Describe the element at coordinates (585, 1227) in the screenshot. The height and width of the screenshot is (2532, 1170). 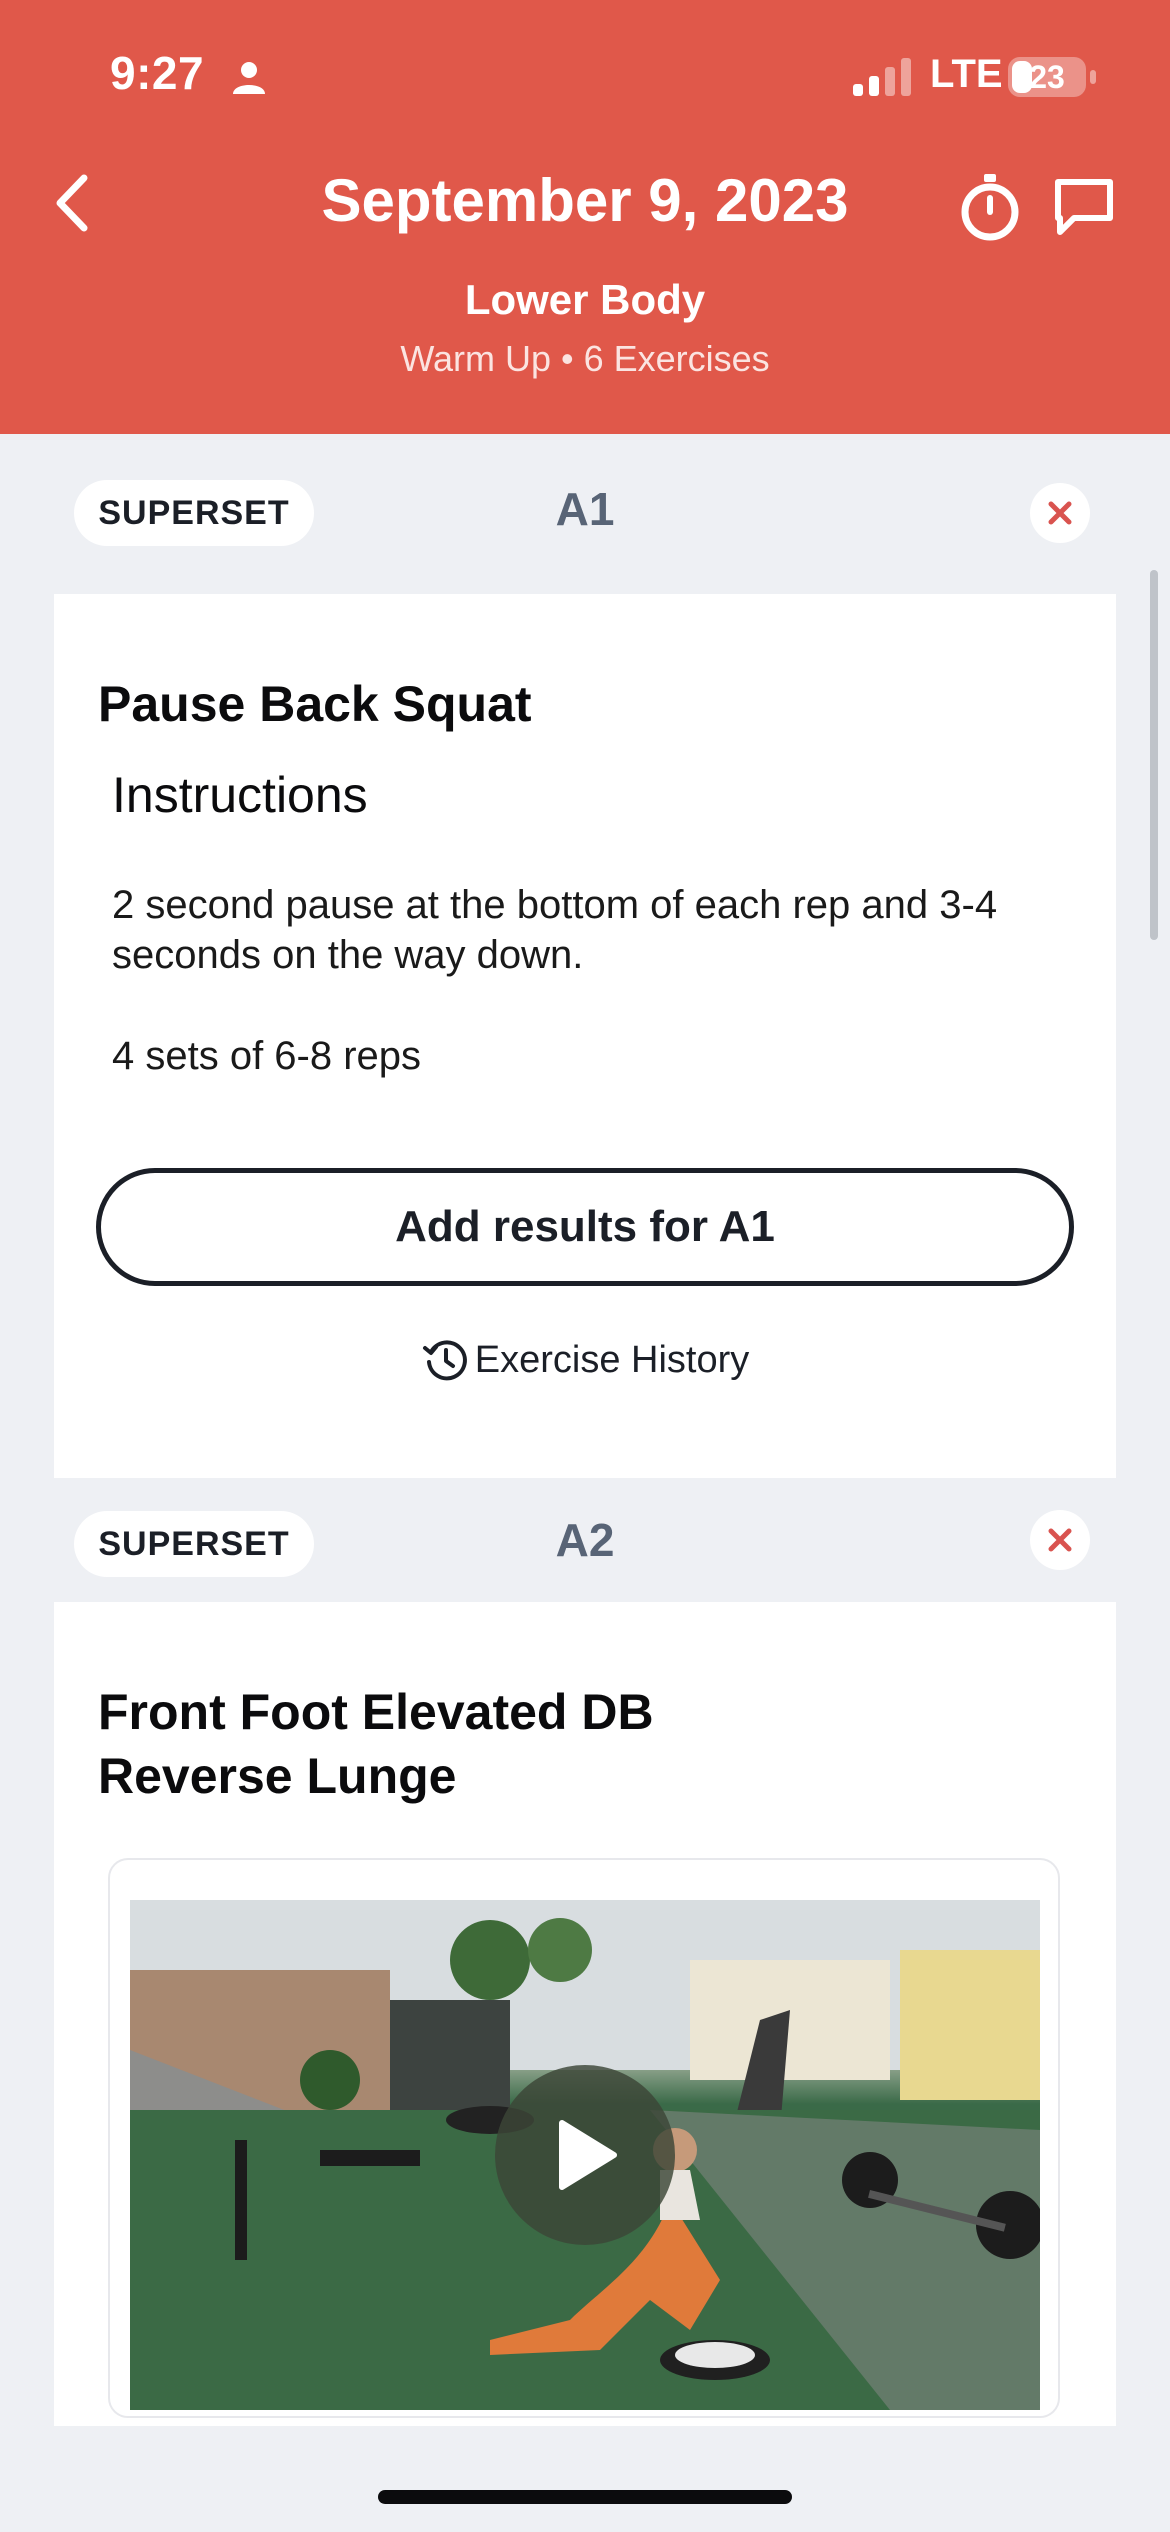
I see `add-results-button: Add results for A1` at that location.